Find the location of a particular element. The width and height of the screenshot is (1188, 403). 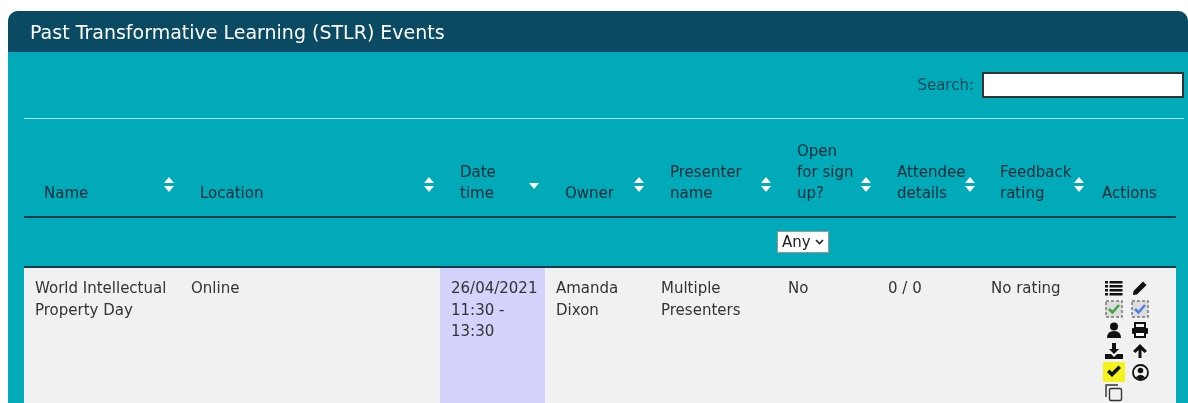

column-header: Open for sign up? is located at coordinates (829, 172).